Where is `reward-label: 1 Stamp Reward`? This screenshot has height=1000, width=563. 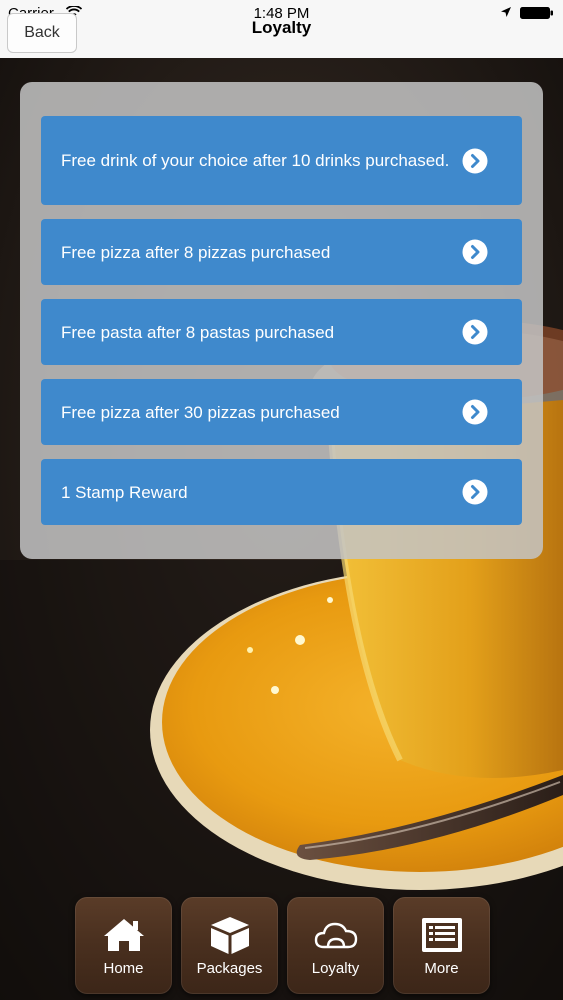 reward-label: 1 Stamp Reward is located at coordinates (124, 492).